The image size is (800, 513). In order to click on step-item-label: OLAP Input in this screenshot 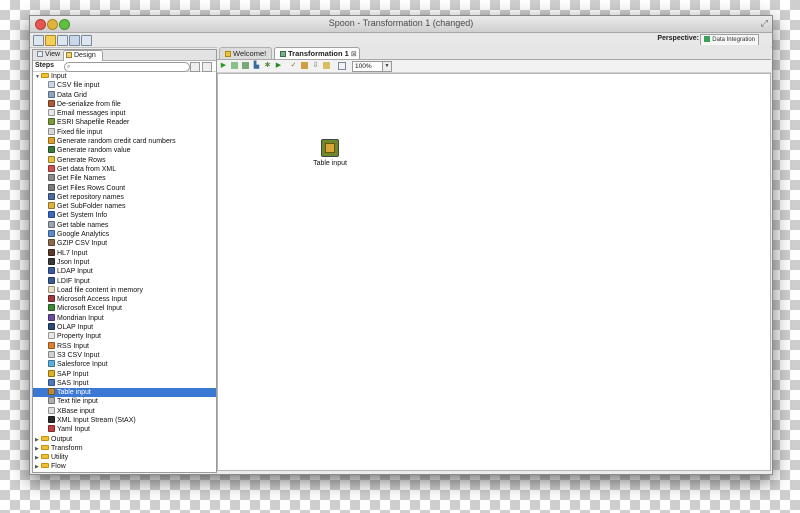, I will do `click(75, 328)`.